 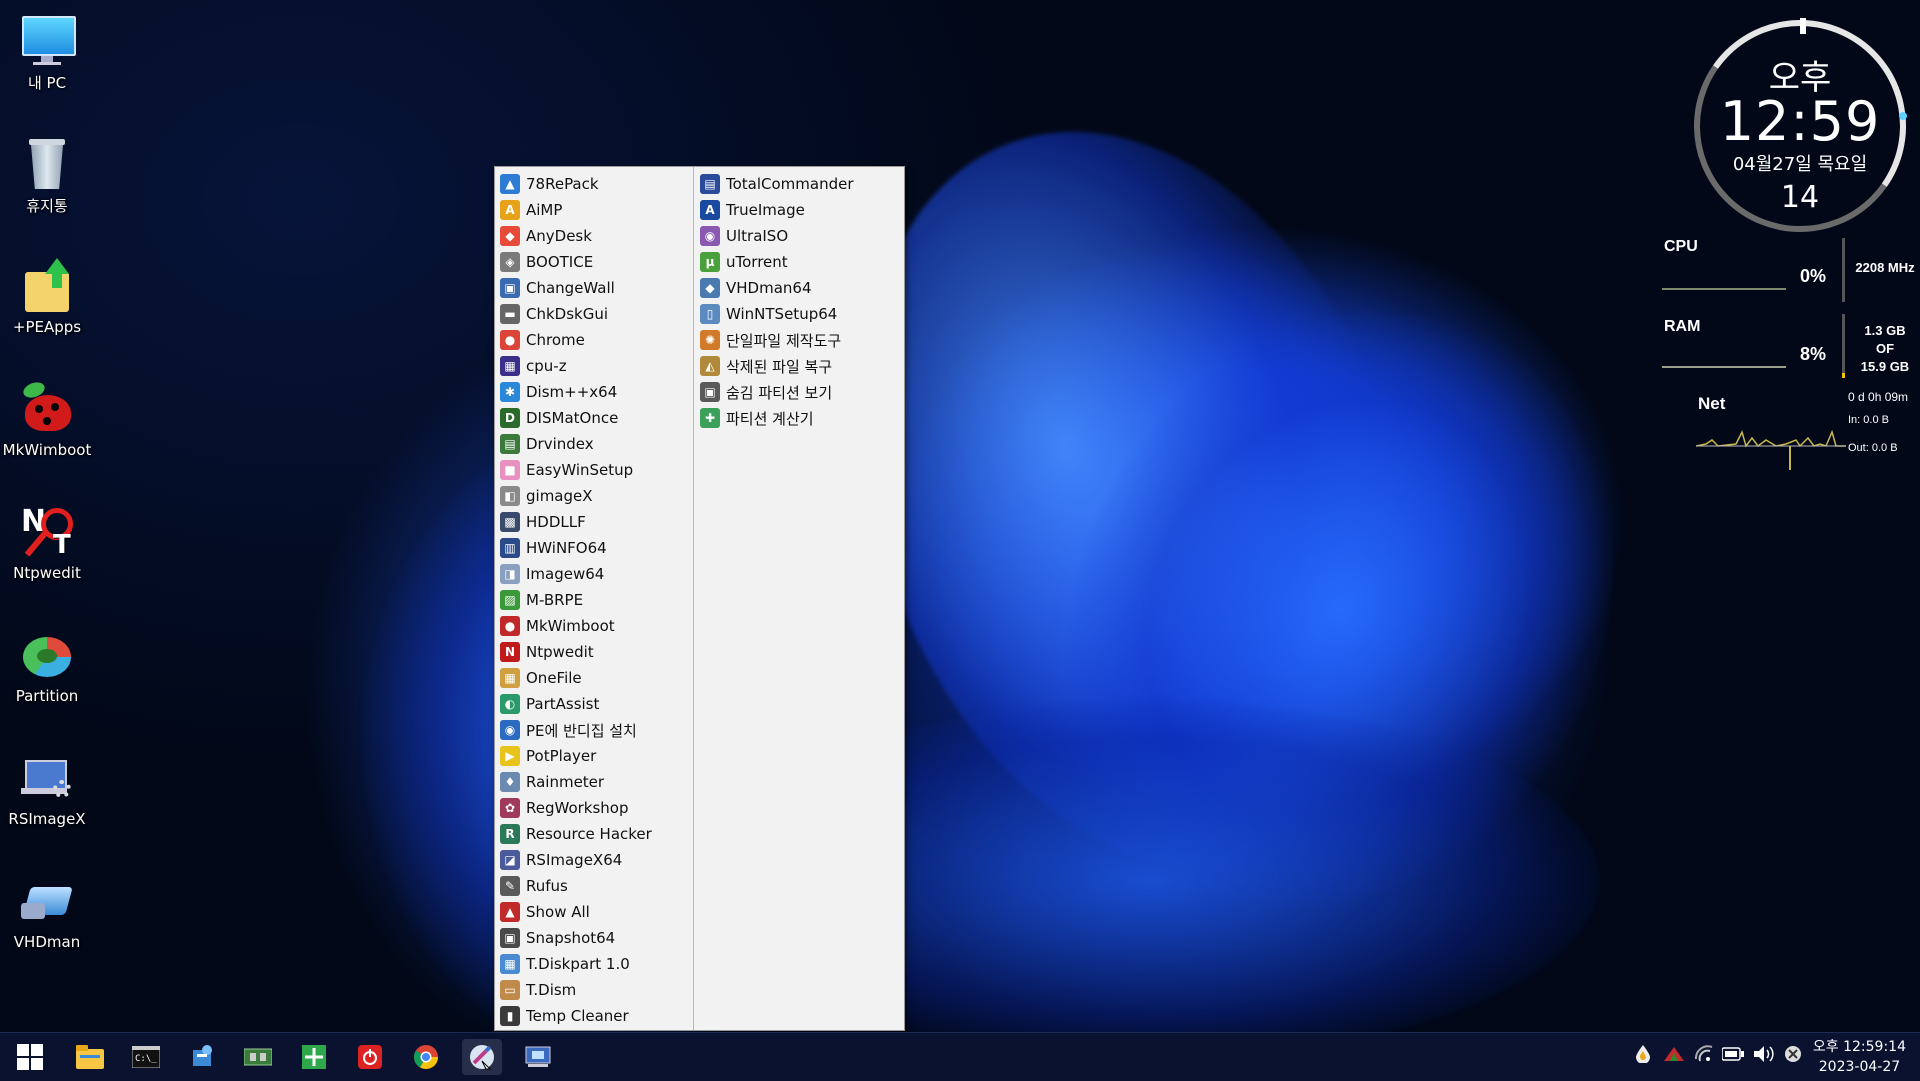 What do you see at coordinates (1643, 1056) in the screenshot?
I see `tray-drop-icon` at bounding box center [1643, 1056].